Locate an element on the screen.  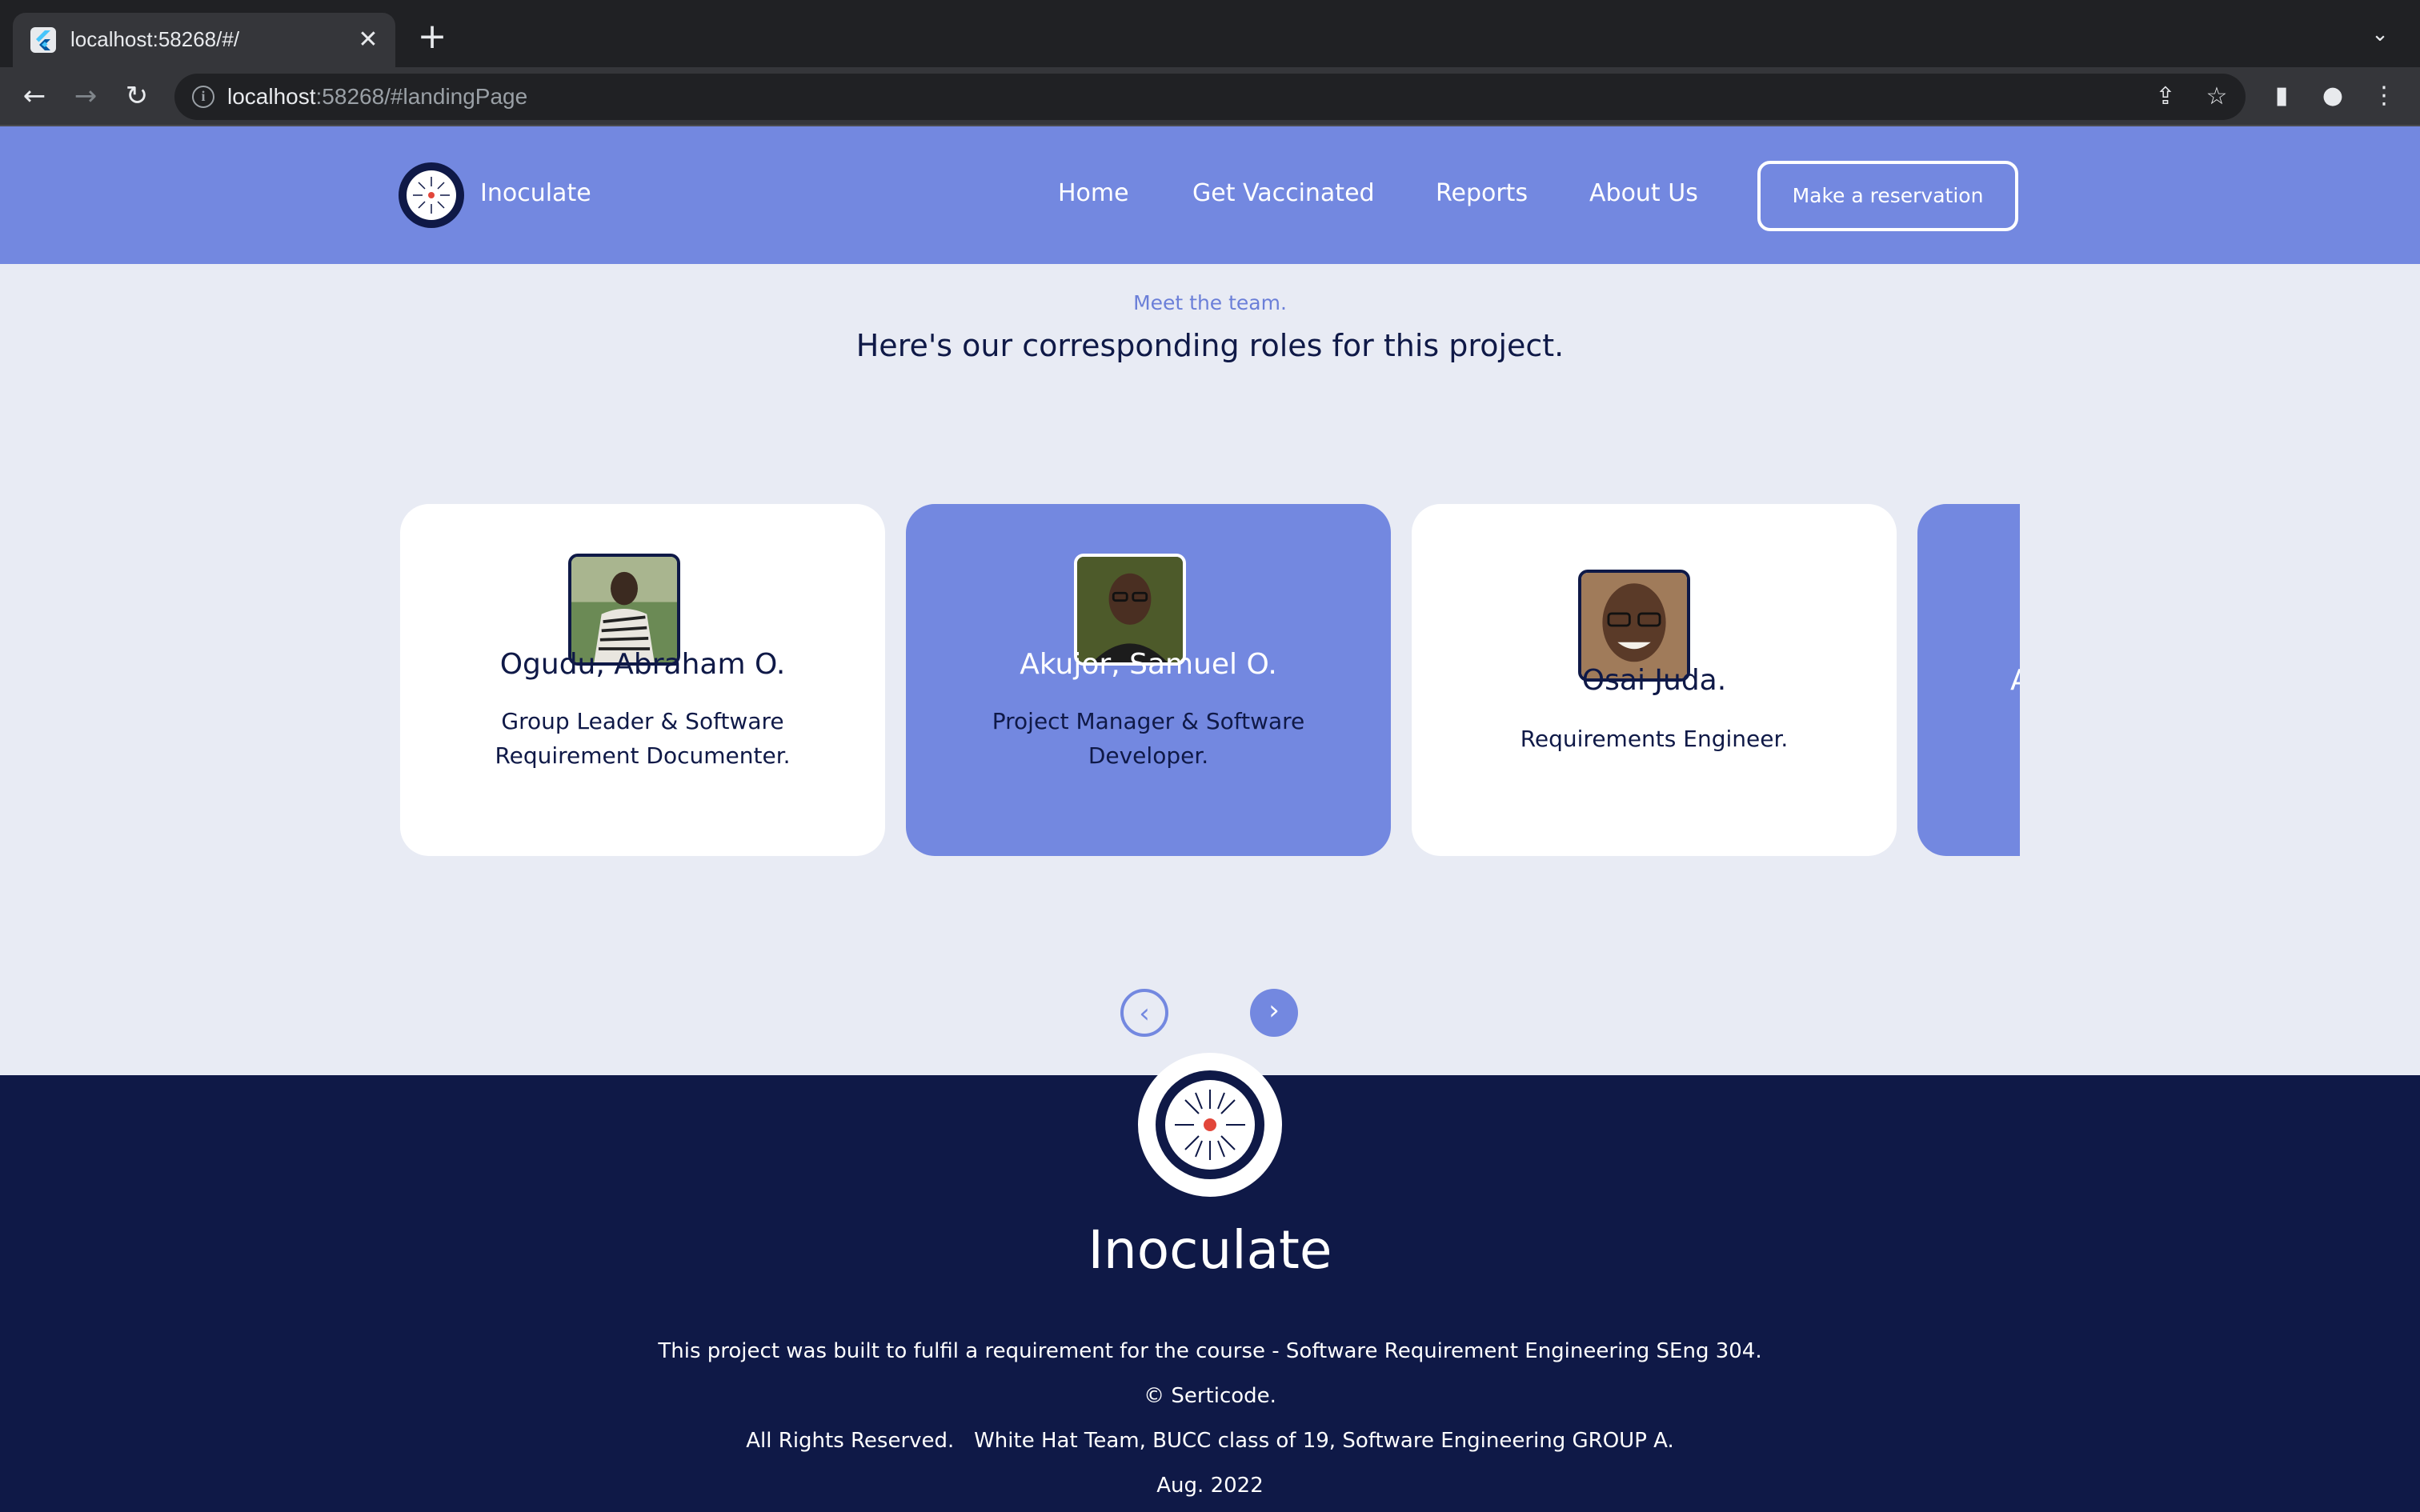
nav-link-home: Home is located at coordinates (1093, 193).